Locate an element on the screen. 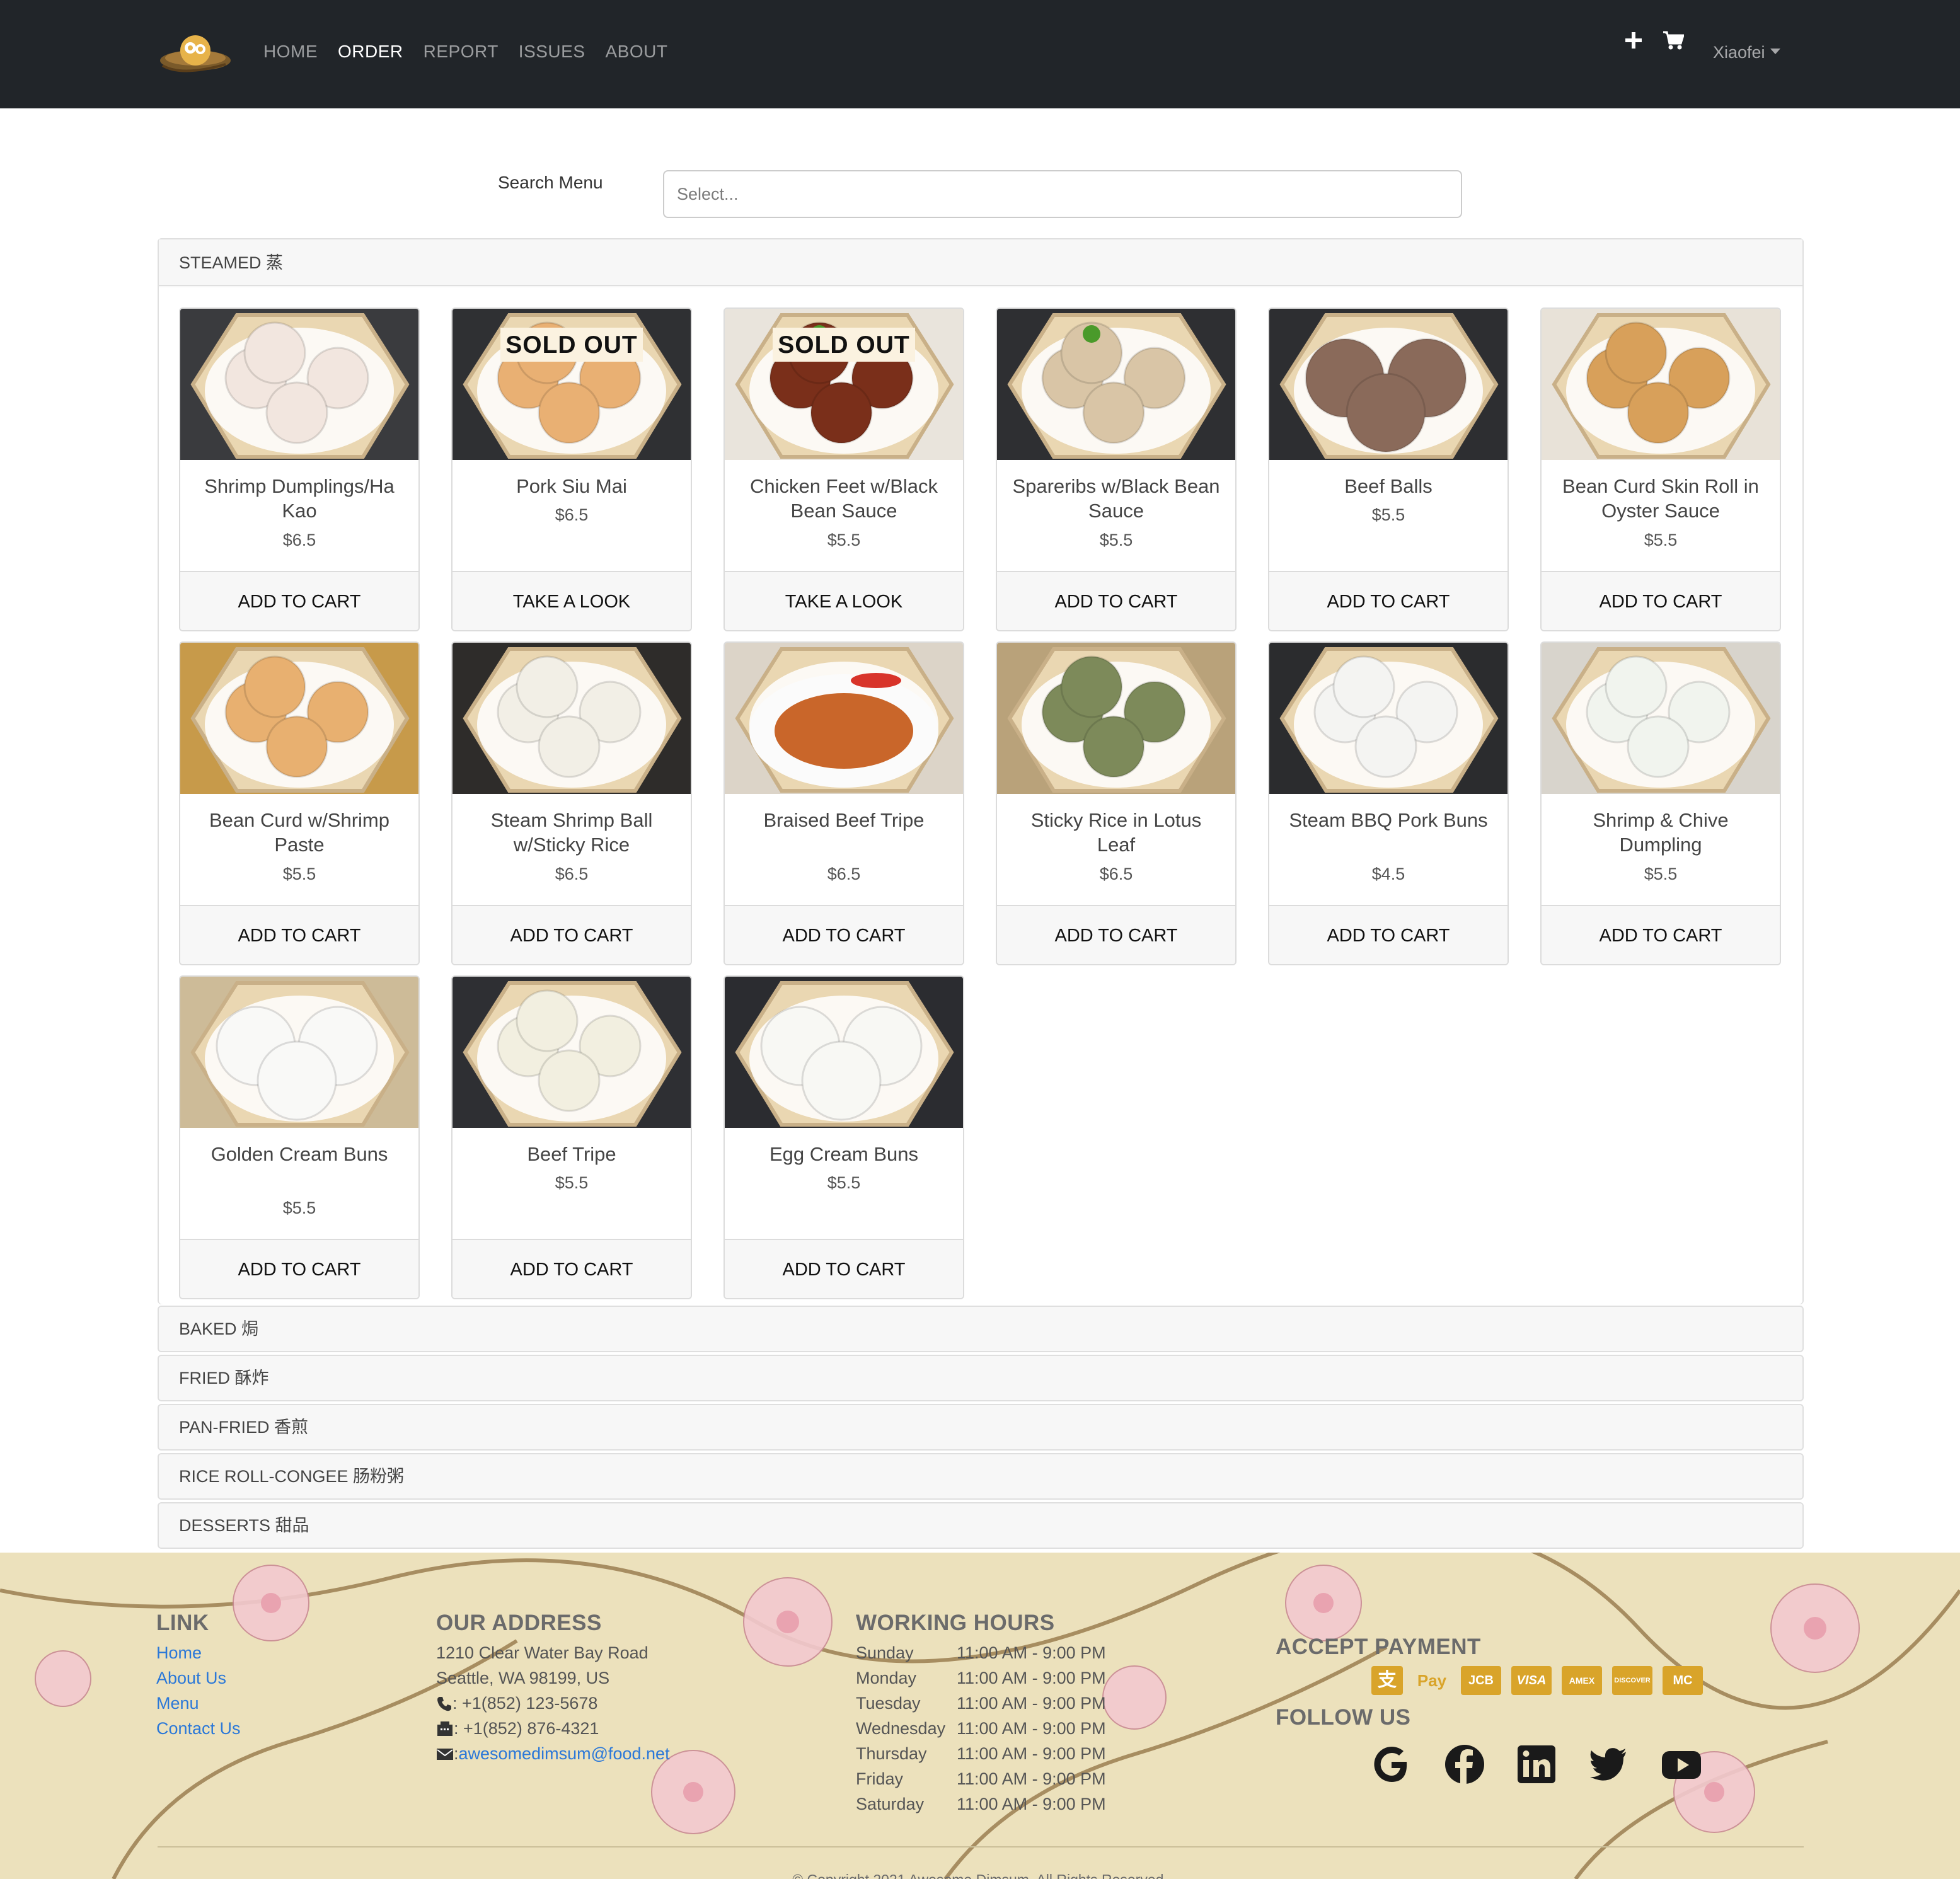 Image resolution: width=1960 pixels, height=1879 pixels. hours-day: Friday is located at coordinates (880, 1778).